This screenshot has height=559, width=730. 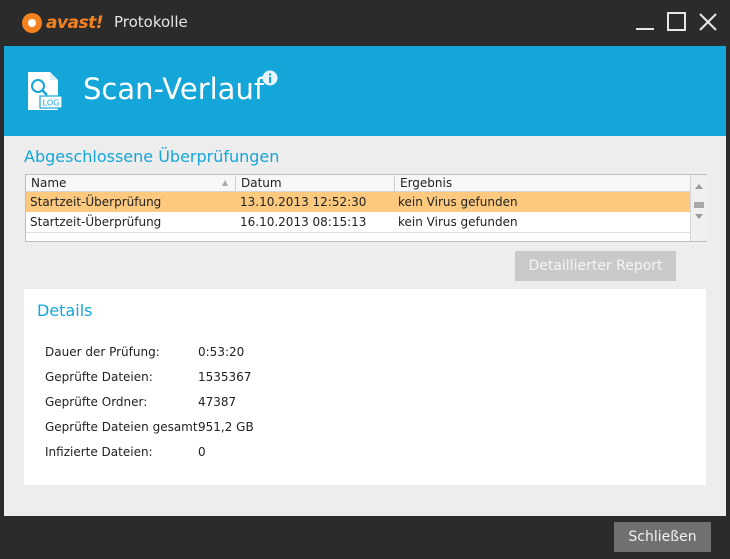 I want to click on table-header: Name ▲ Datum Ergebnis, so click(x=358, y=183).